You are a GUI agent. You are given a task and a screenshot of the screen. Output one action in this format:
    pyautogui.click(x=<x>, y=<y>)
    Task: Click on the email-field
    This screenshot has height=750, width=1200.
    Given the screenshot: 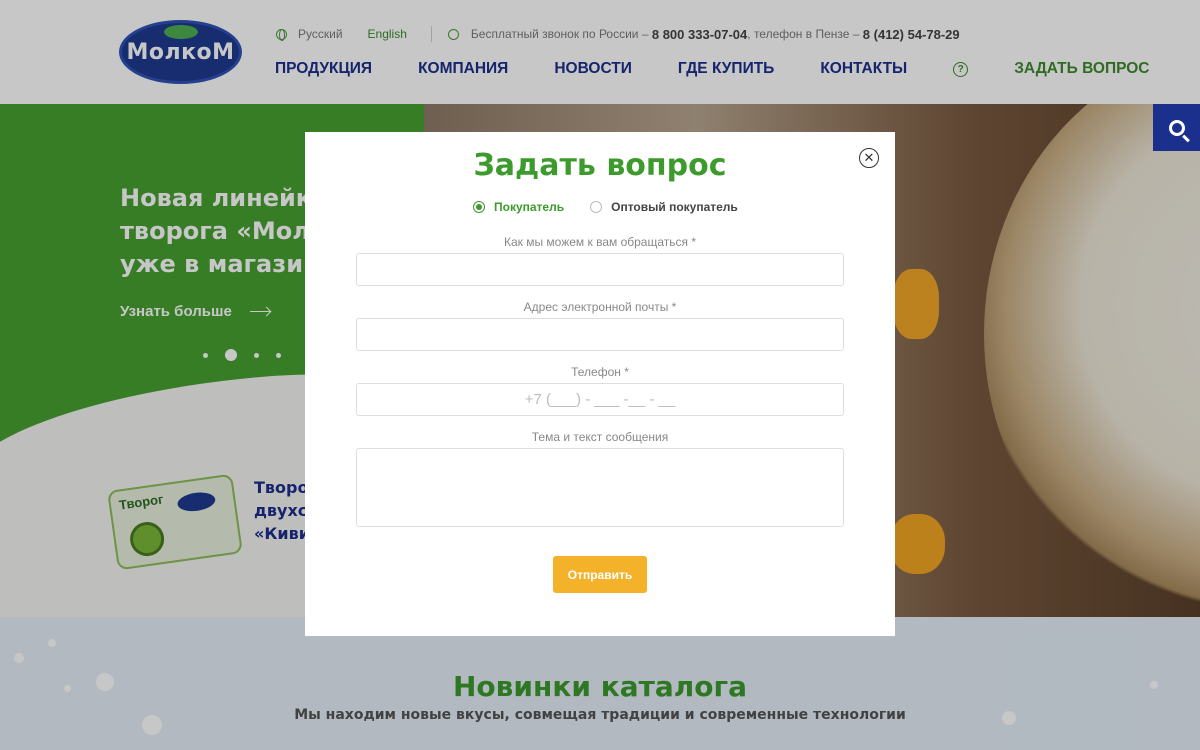 What is the action you would take?
    pyautogui.click(x=600, y=334)
    